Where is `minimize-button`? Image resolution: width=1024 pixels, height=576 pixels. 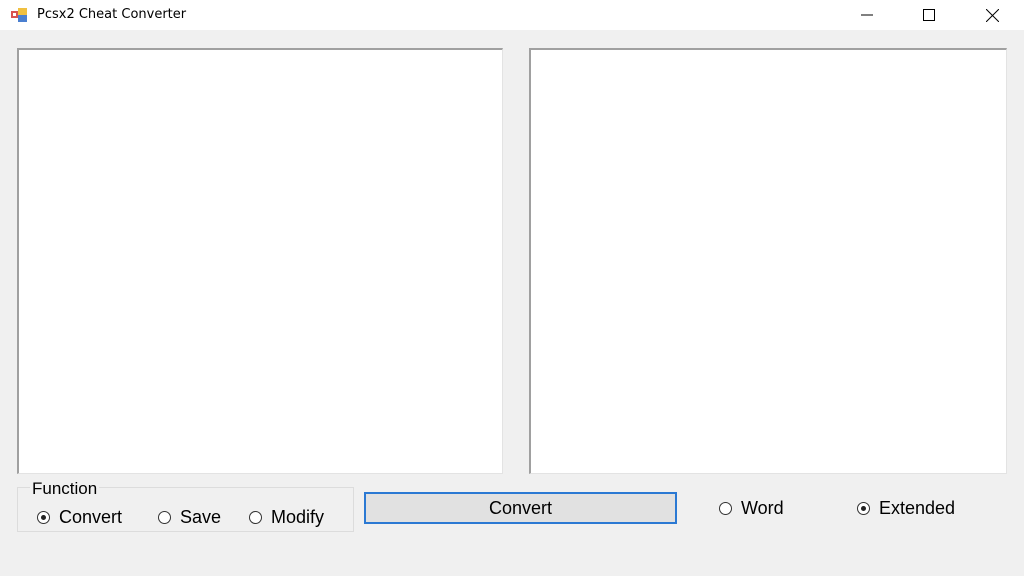
minimize-button is located at coordinates (867, 15).